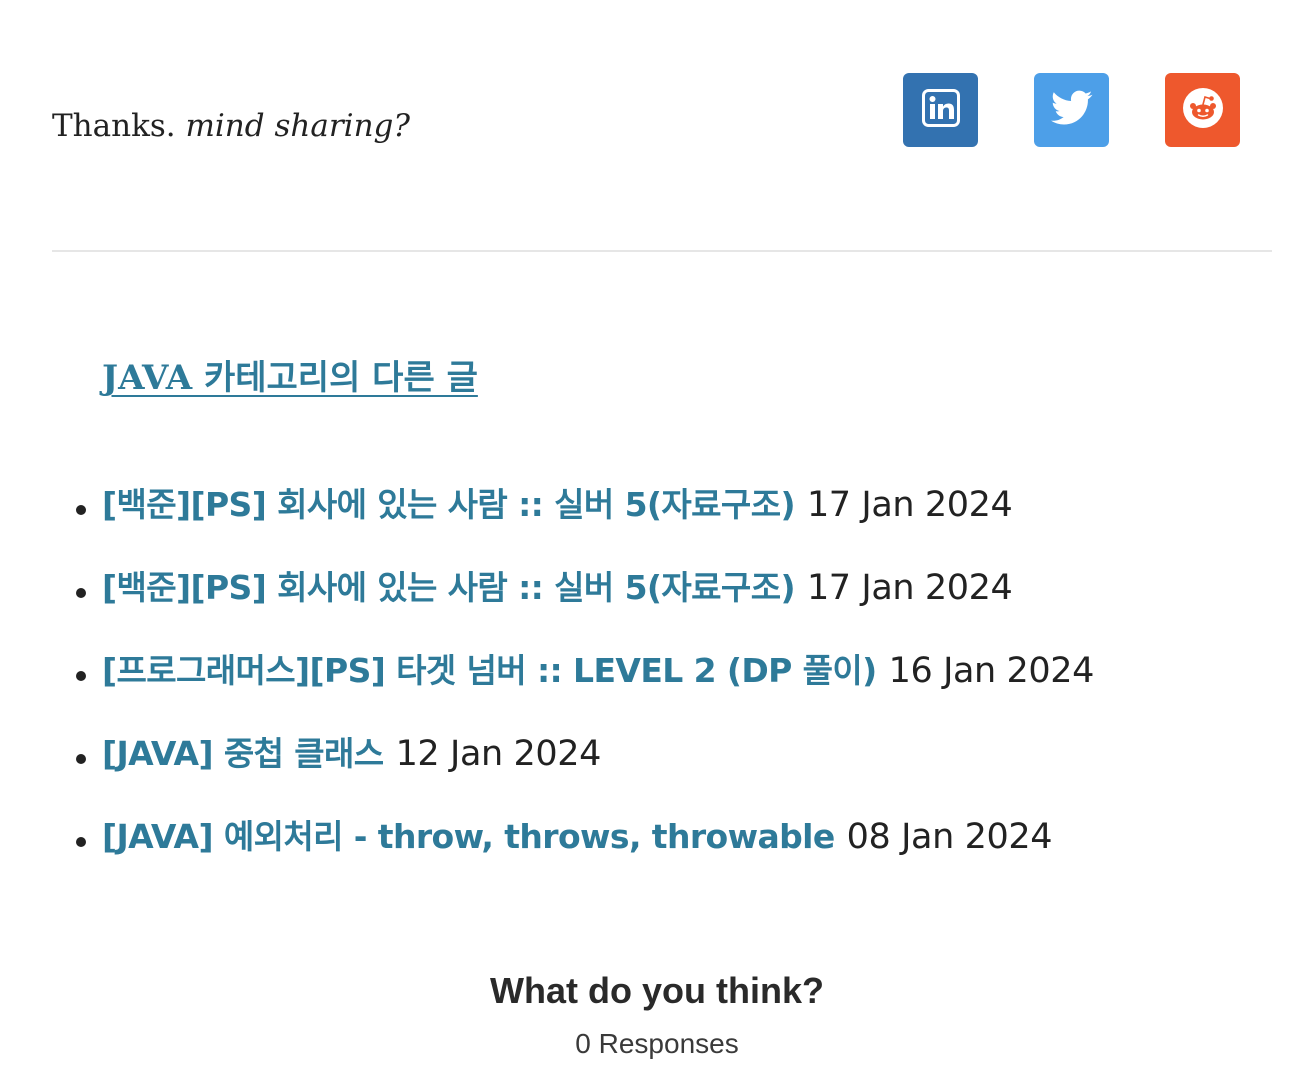 Image resolution: width=1314 pixels, height=1076 pixels. What do you see at coordinates (662, 251) in the screenshot?
I see `section-divider` at bounding box center [662, 251].